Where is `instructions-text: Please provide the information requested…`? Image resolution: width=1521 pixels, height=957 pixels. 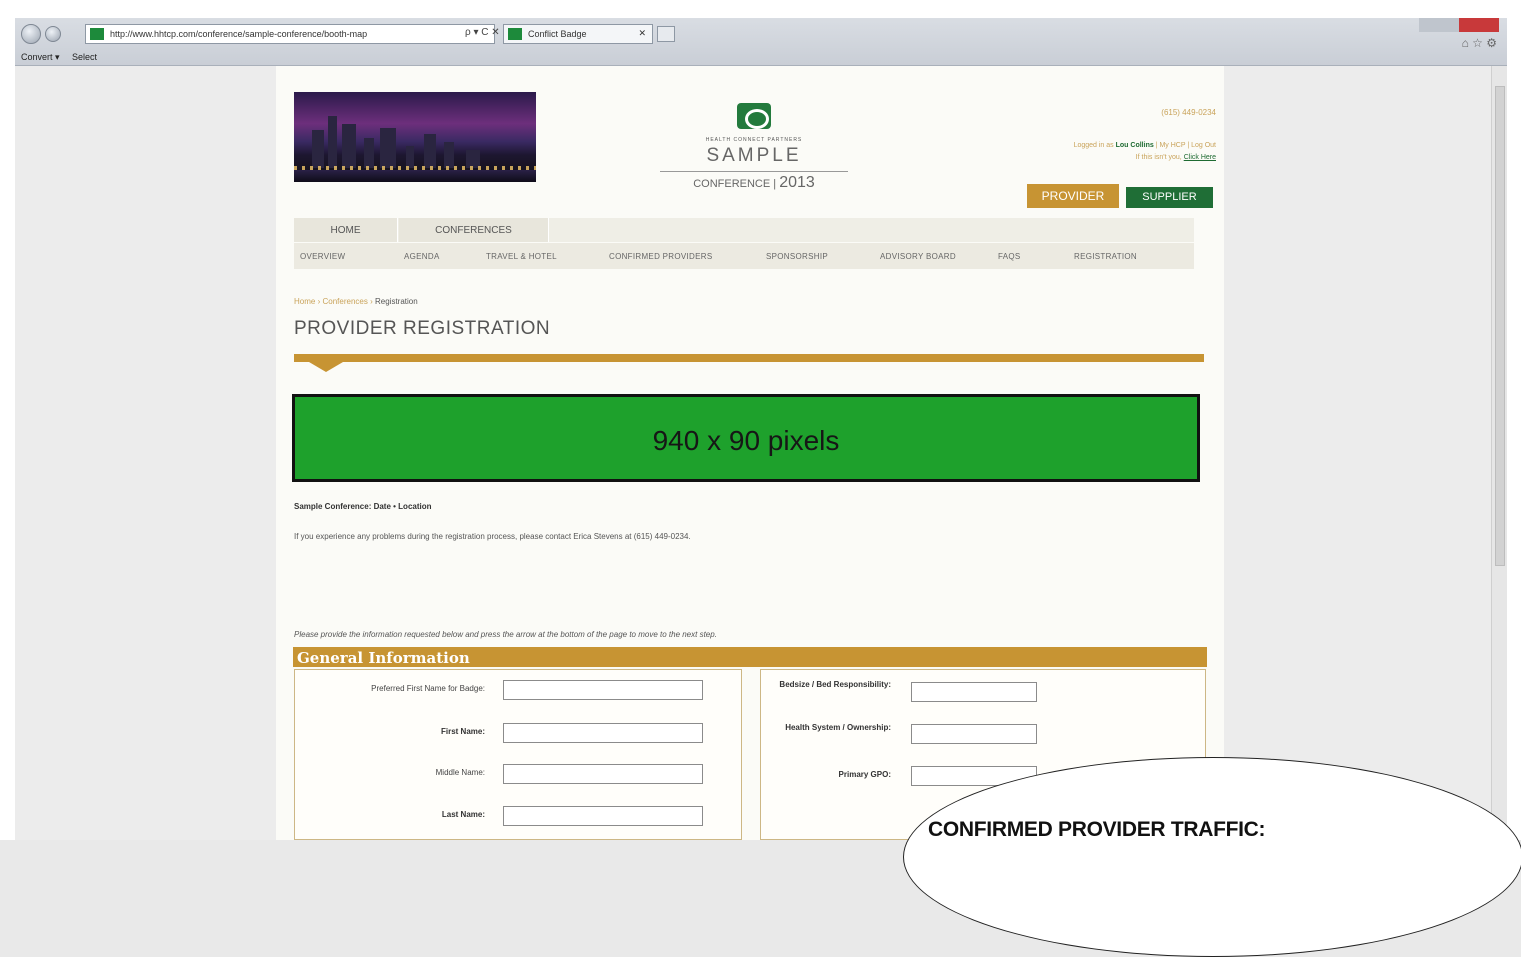
instructions-text: Please provide the information requested… is located at coordinates (505, 634).